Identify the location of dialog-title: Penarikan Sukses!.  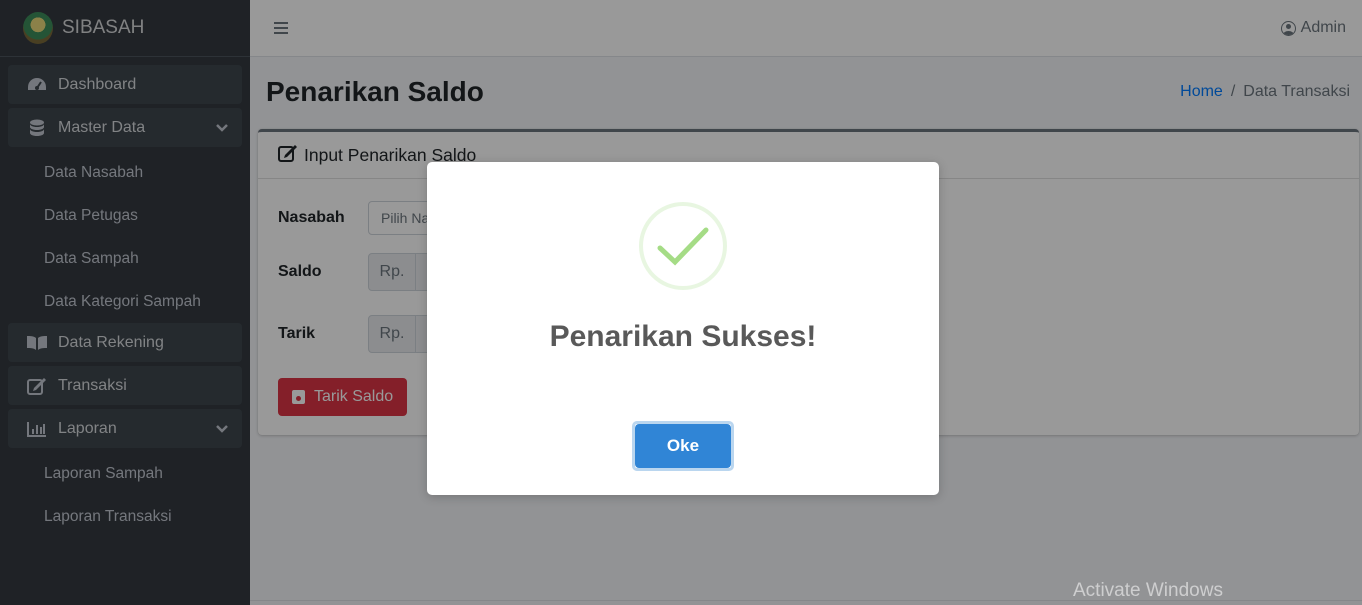
(683, 336).